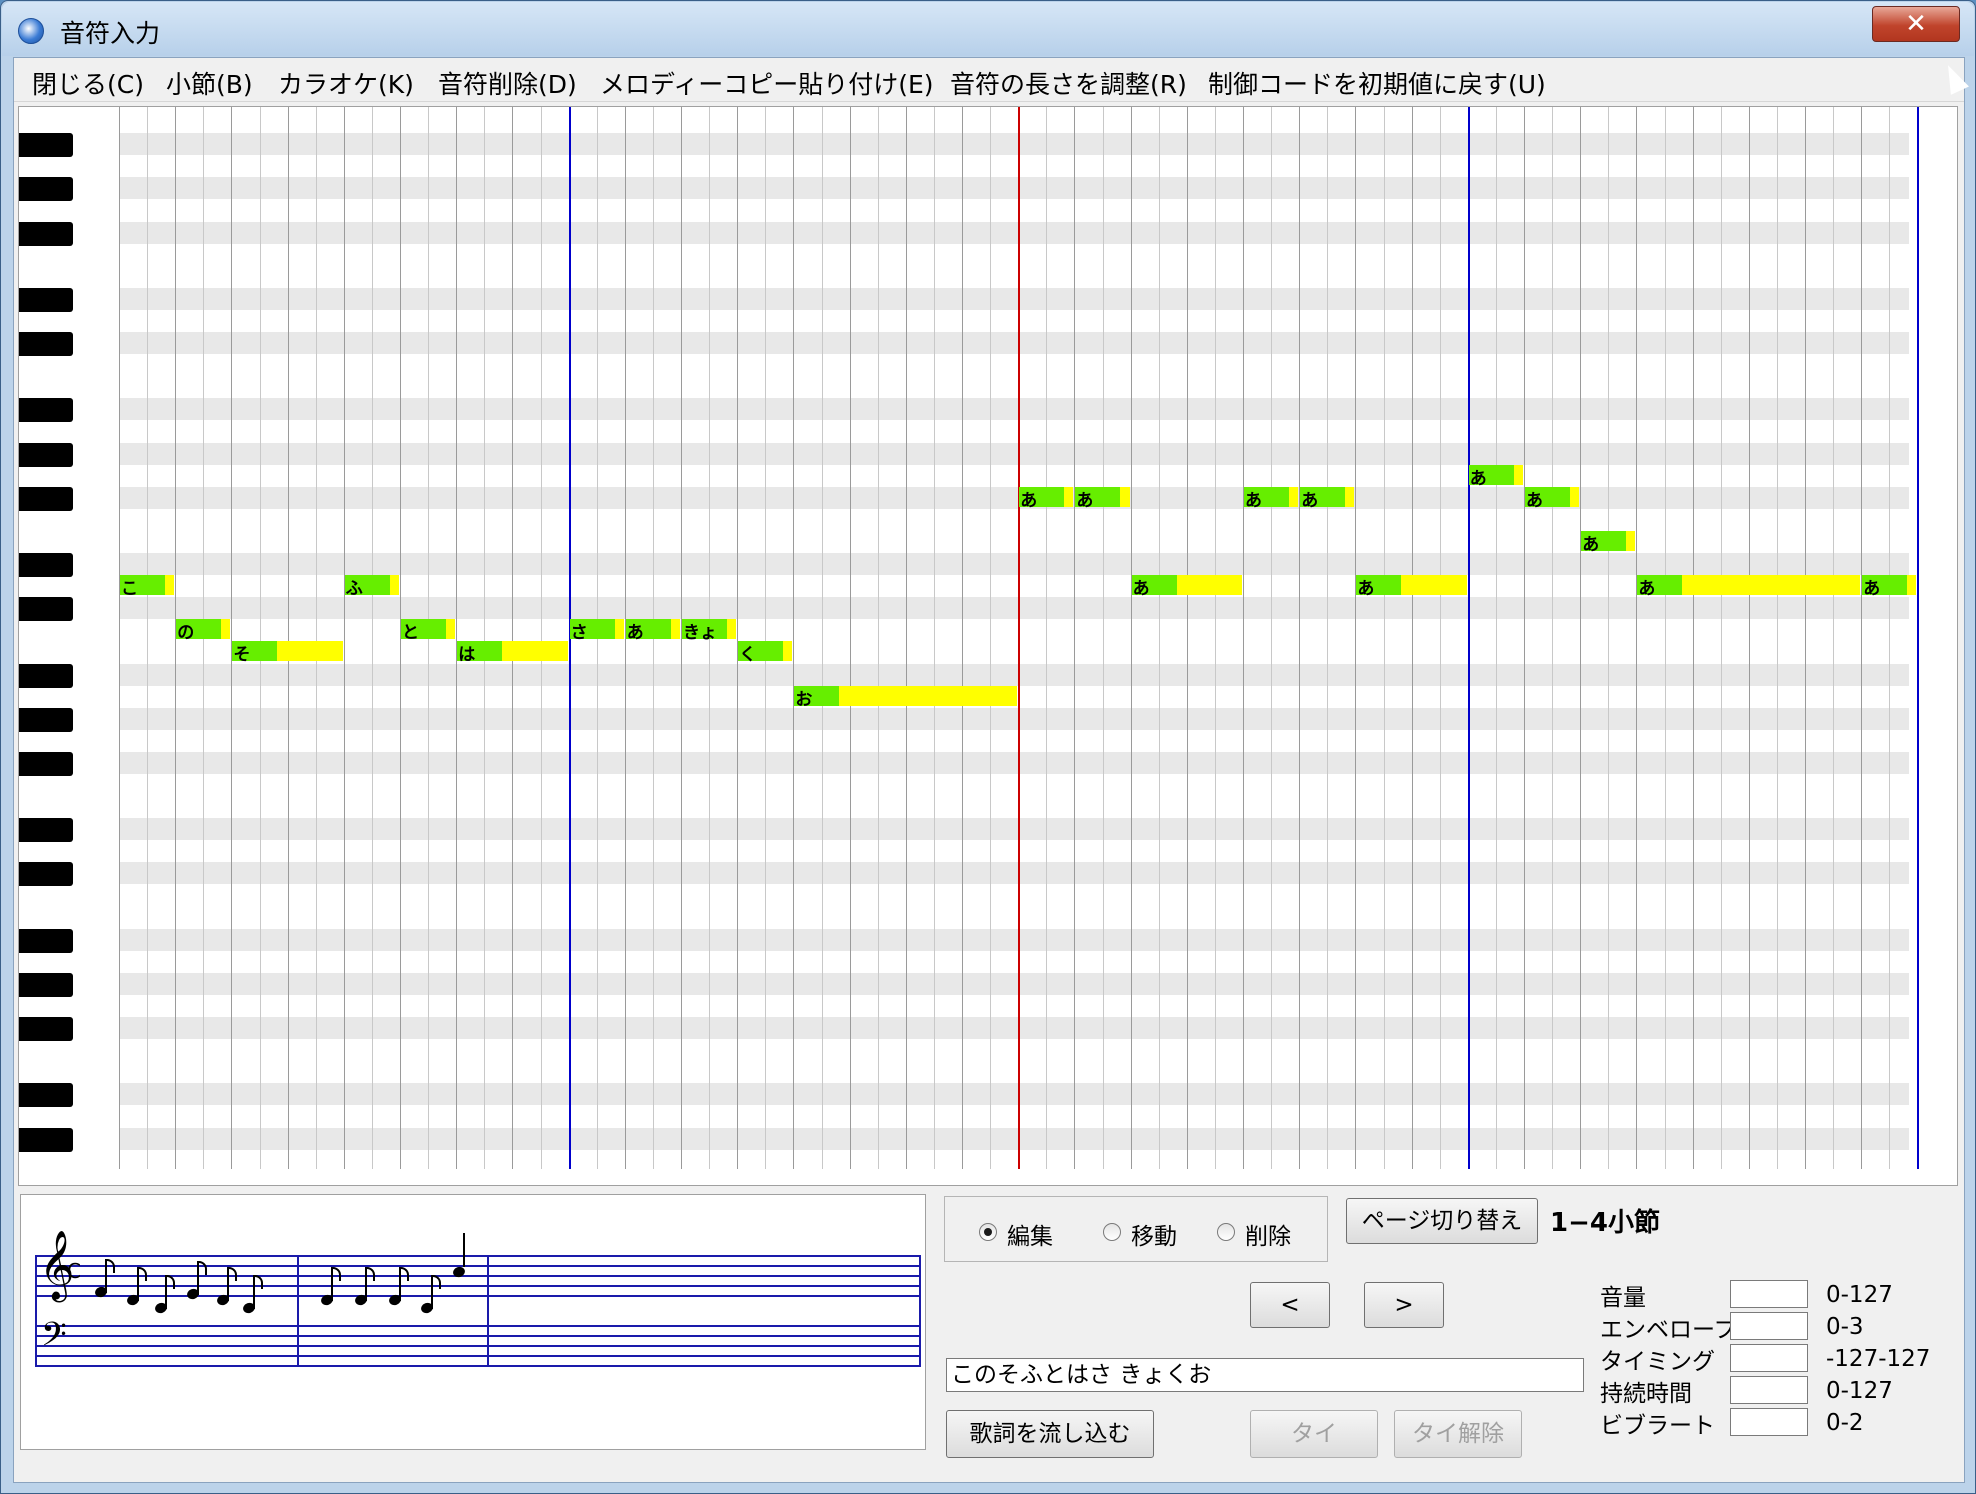 The height and width of the screenshot is (1494, 1976). What do you see at coordinates (765, 653) in the screenshot?
I see `note-block: く` at bounding box center [765, 653].